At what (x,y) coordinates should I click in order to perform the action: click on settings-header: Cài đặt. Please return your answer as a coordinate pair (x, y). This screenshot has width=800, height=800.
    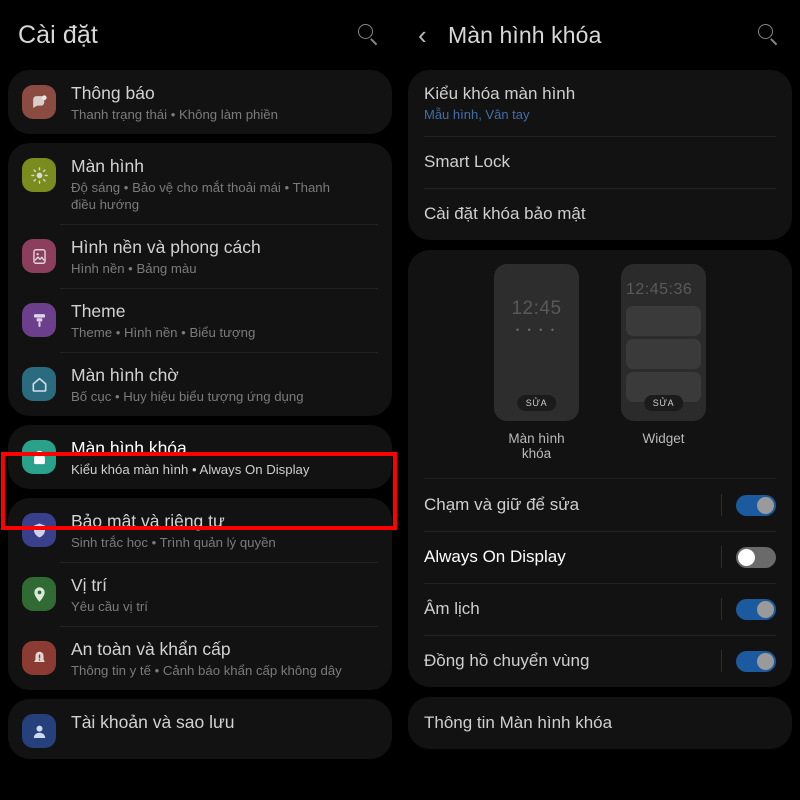
    Looking at the image, I should click on (200, 35).